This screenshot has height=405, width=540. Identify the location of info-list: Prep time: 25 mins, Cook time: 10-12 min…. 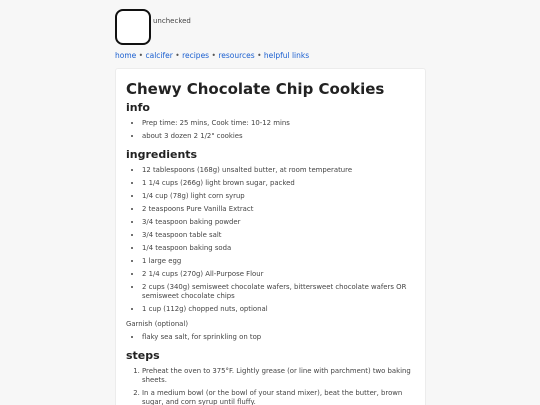
(270, 130).